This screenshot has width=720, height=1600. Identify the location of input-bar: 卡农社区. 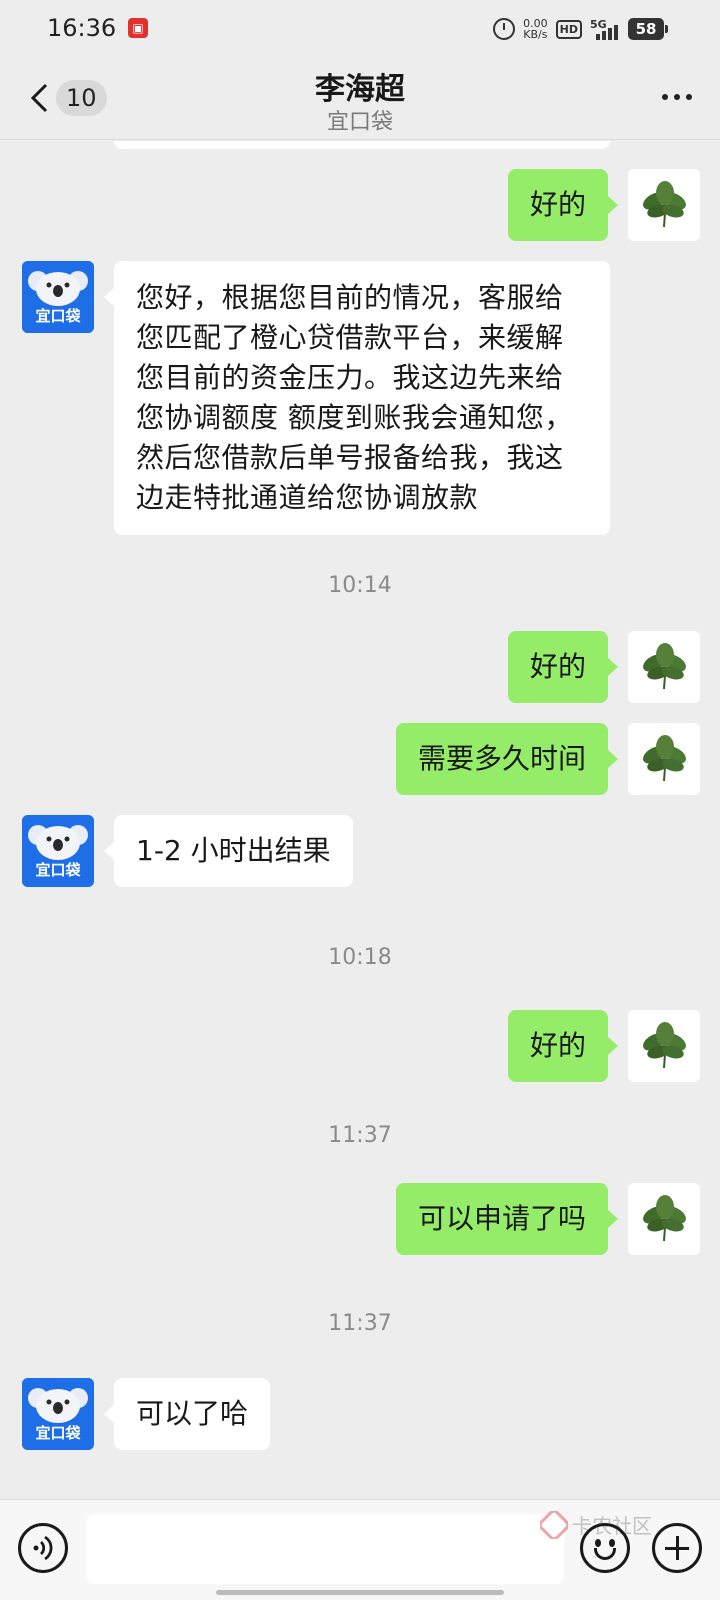
(360, 1549).